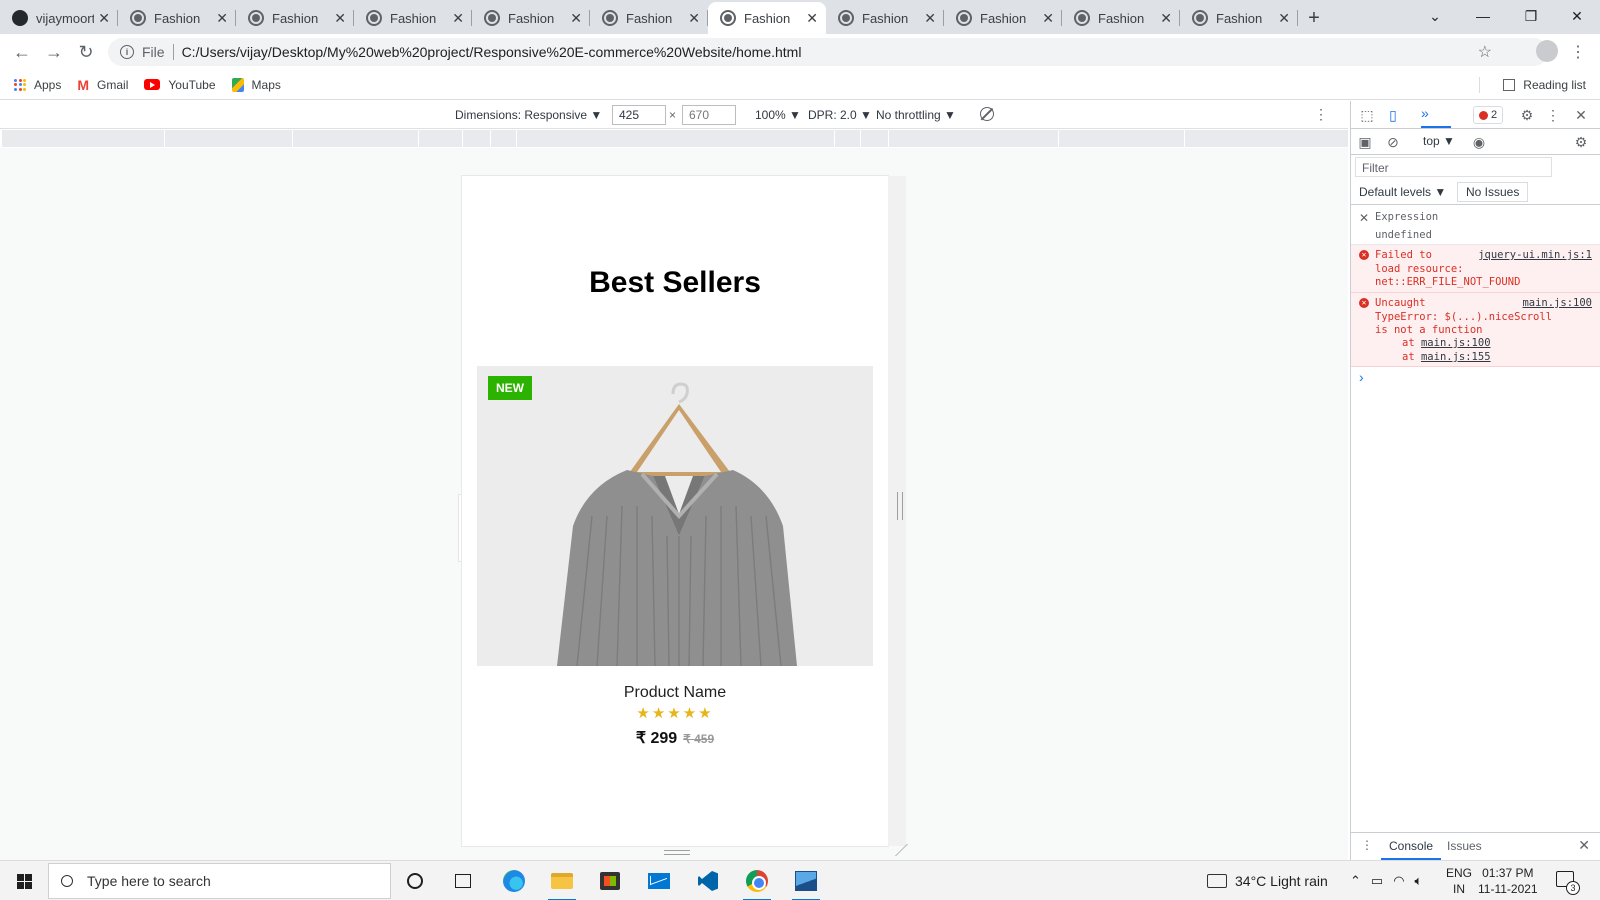 The width and height of the screenshot is (1600, 900). What do you see at coordinates (806, 884) in the screenshot?
I see `photos-icon` at bounding box center [806, 884].